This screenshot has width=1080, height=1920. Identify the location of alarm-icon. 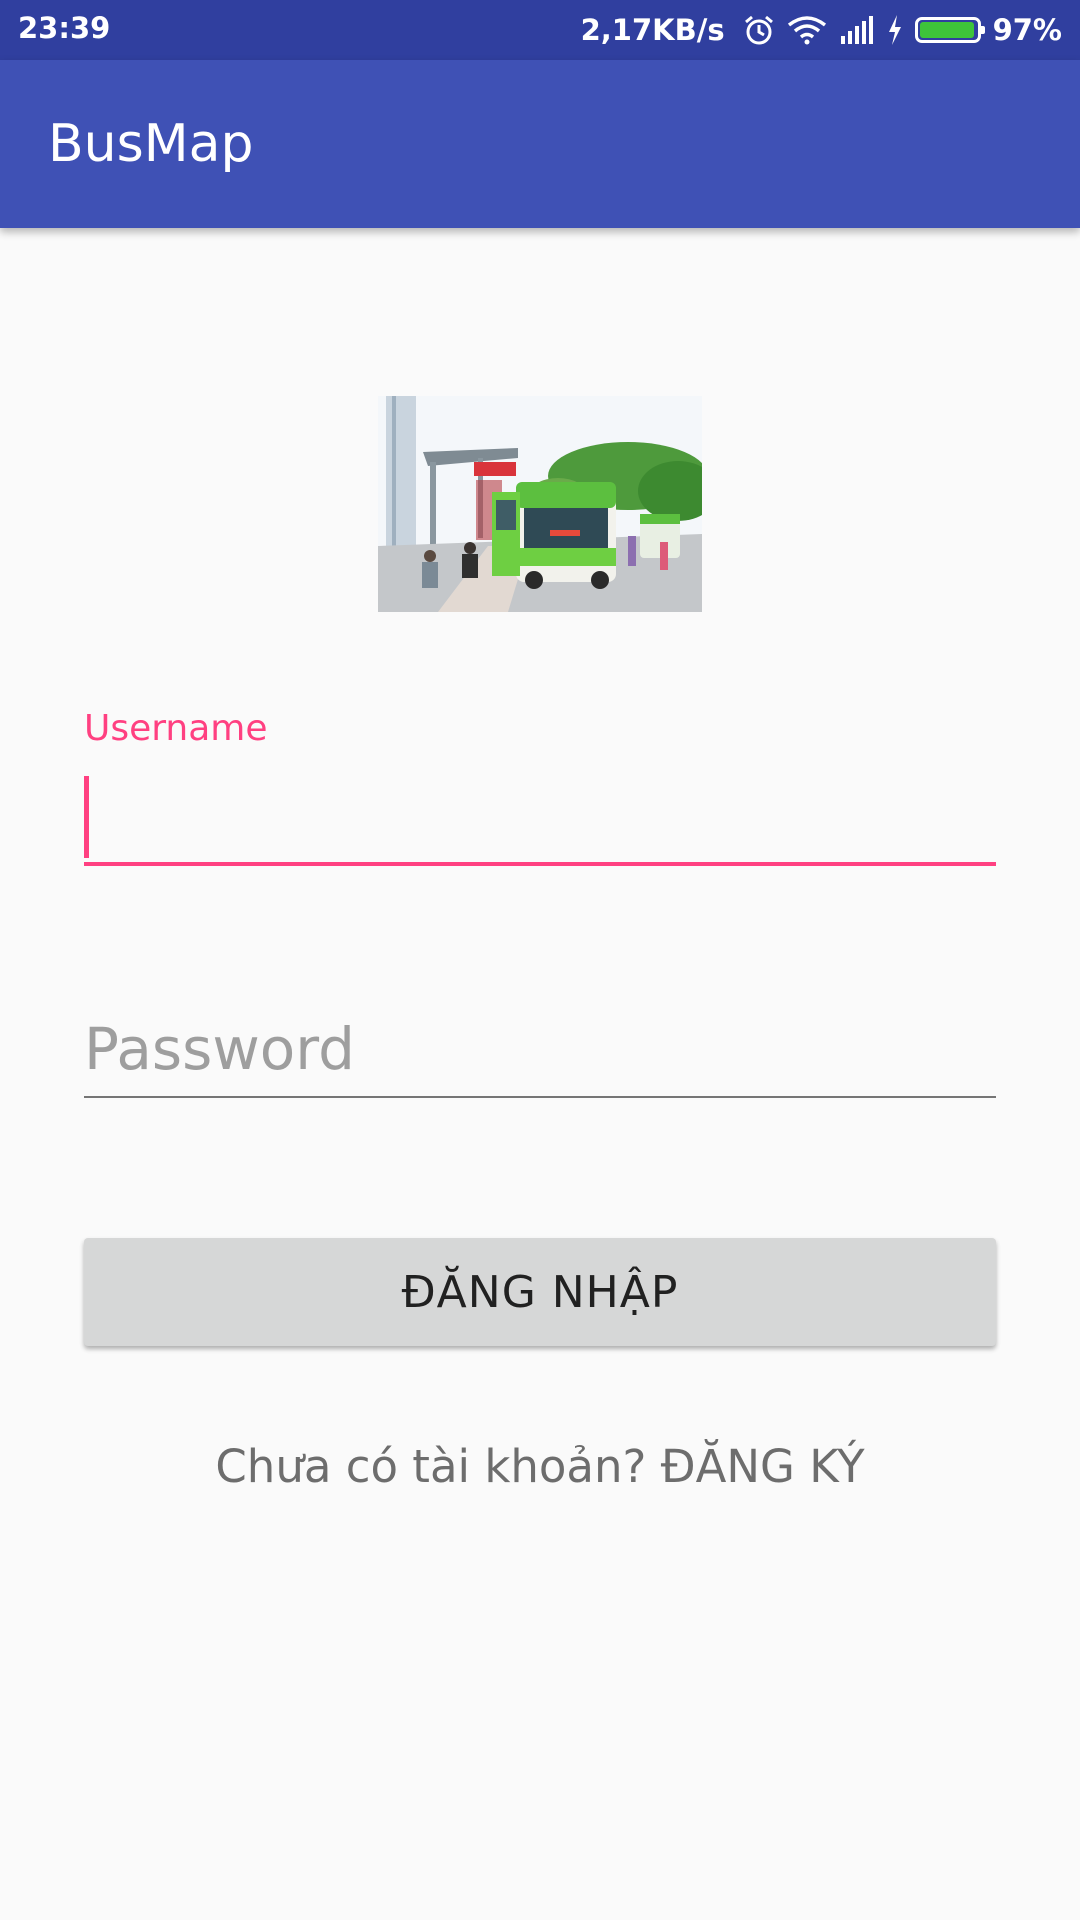
(759, 30).